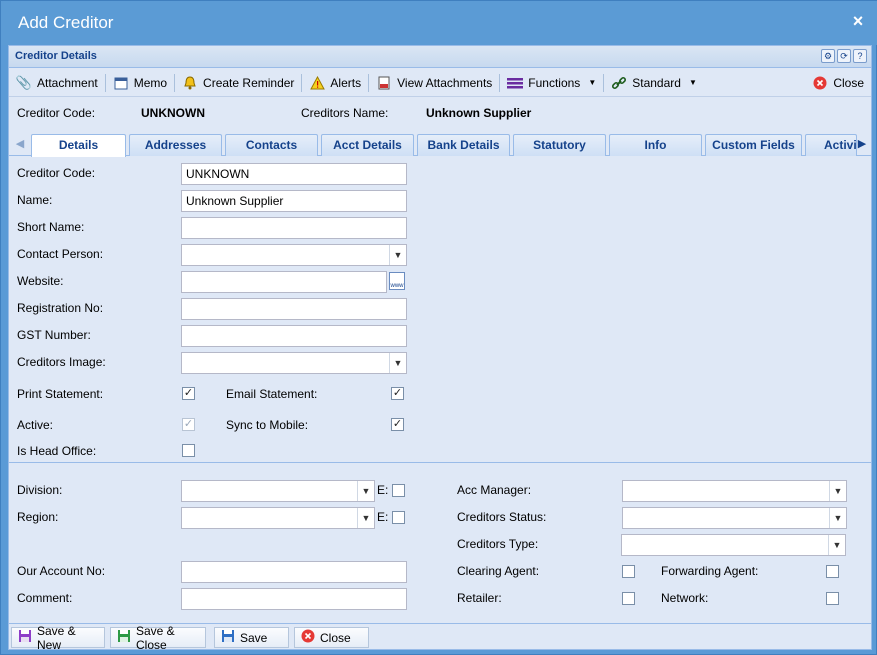 The width and height of the screenshot is (877, 655). What do you see at coordinates (20, 144) in the screenshot?
I see `tab-scroll-left-icon: ◀` at bounding box center [20, 144].